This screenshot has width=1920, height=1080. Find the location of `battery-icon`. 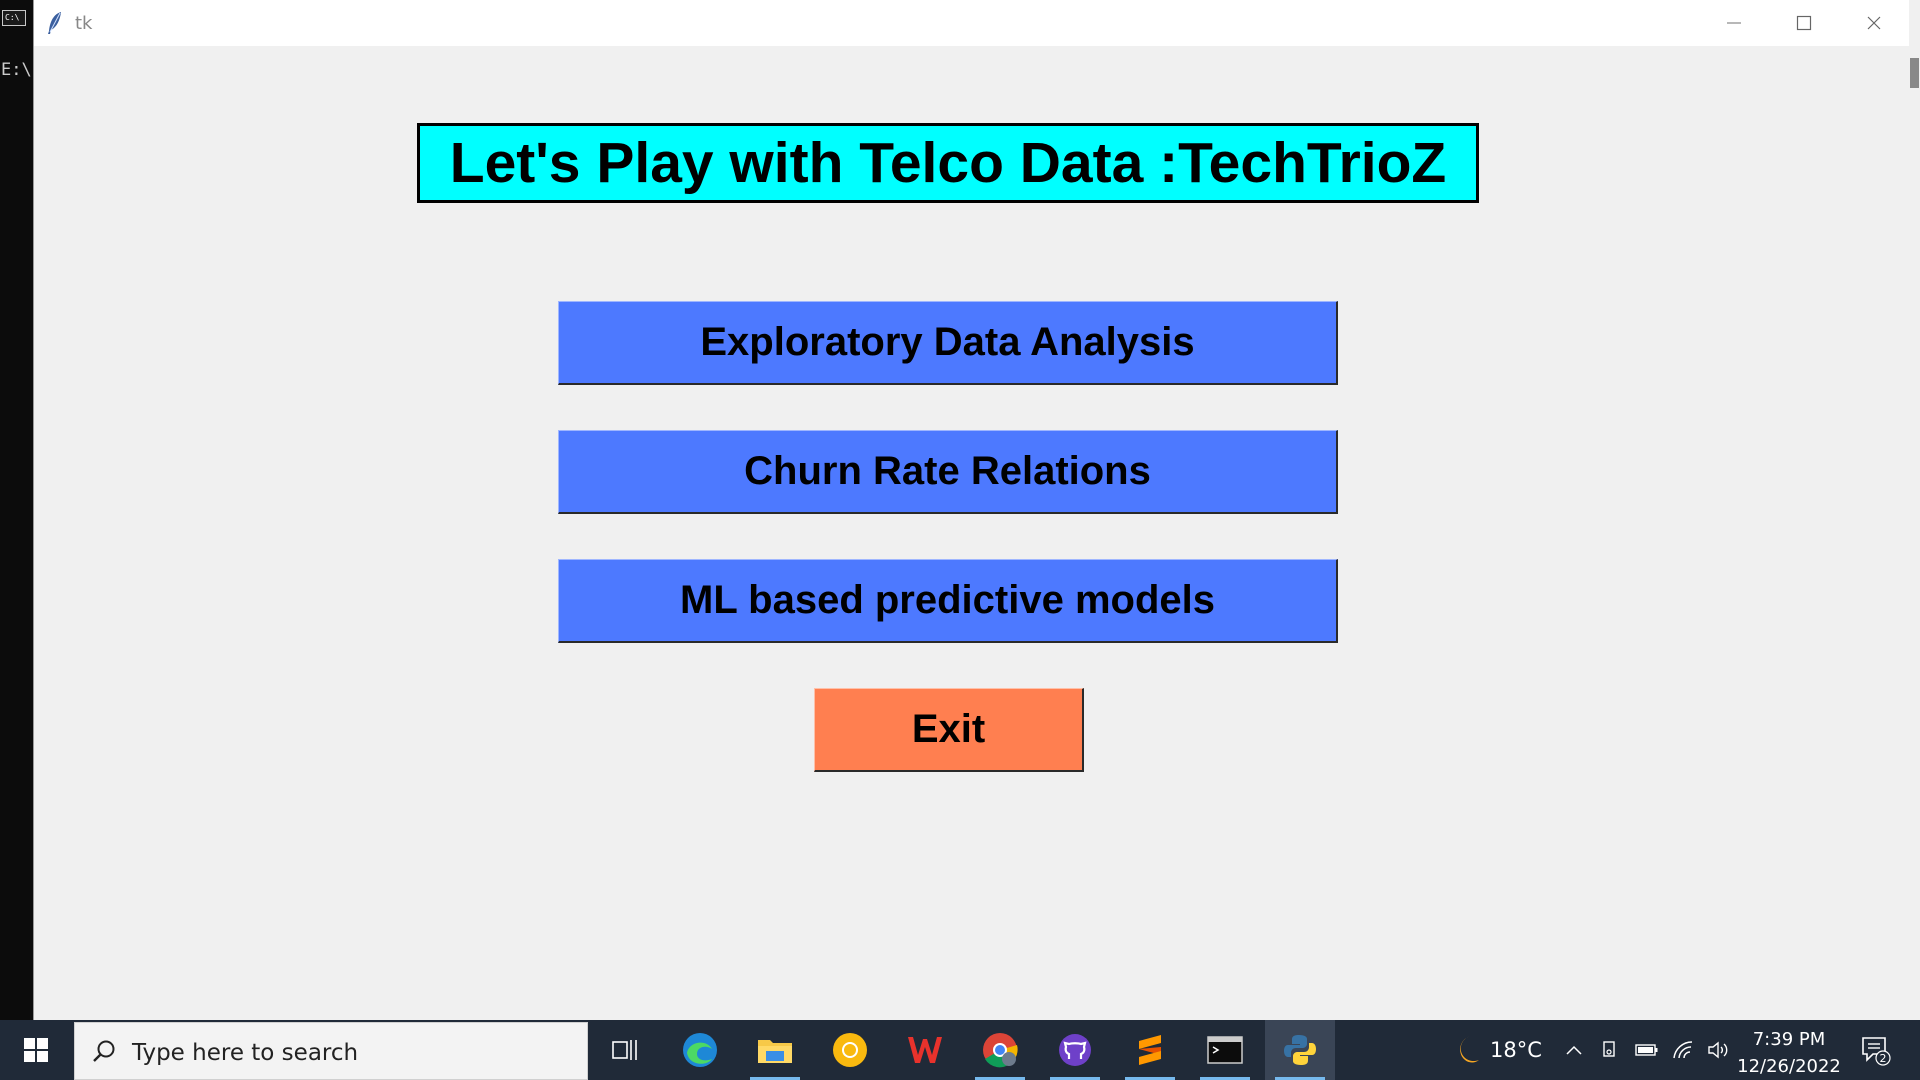

battery-icon is located at coordinates (1646, 1050).